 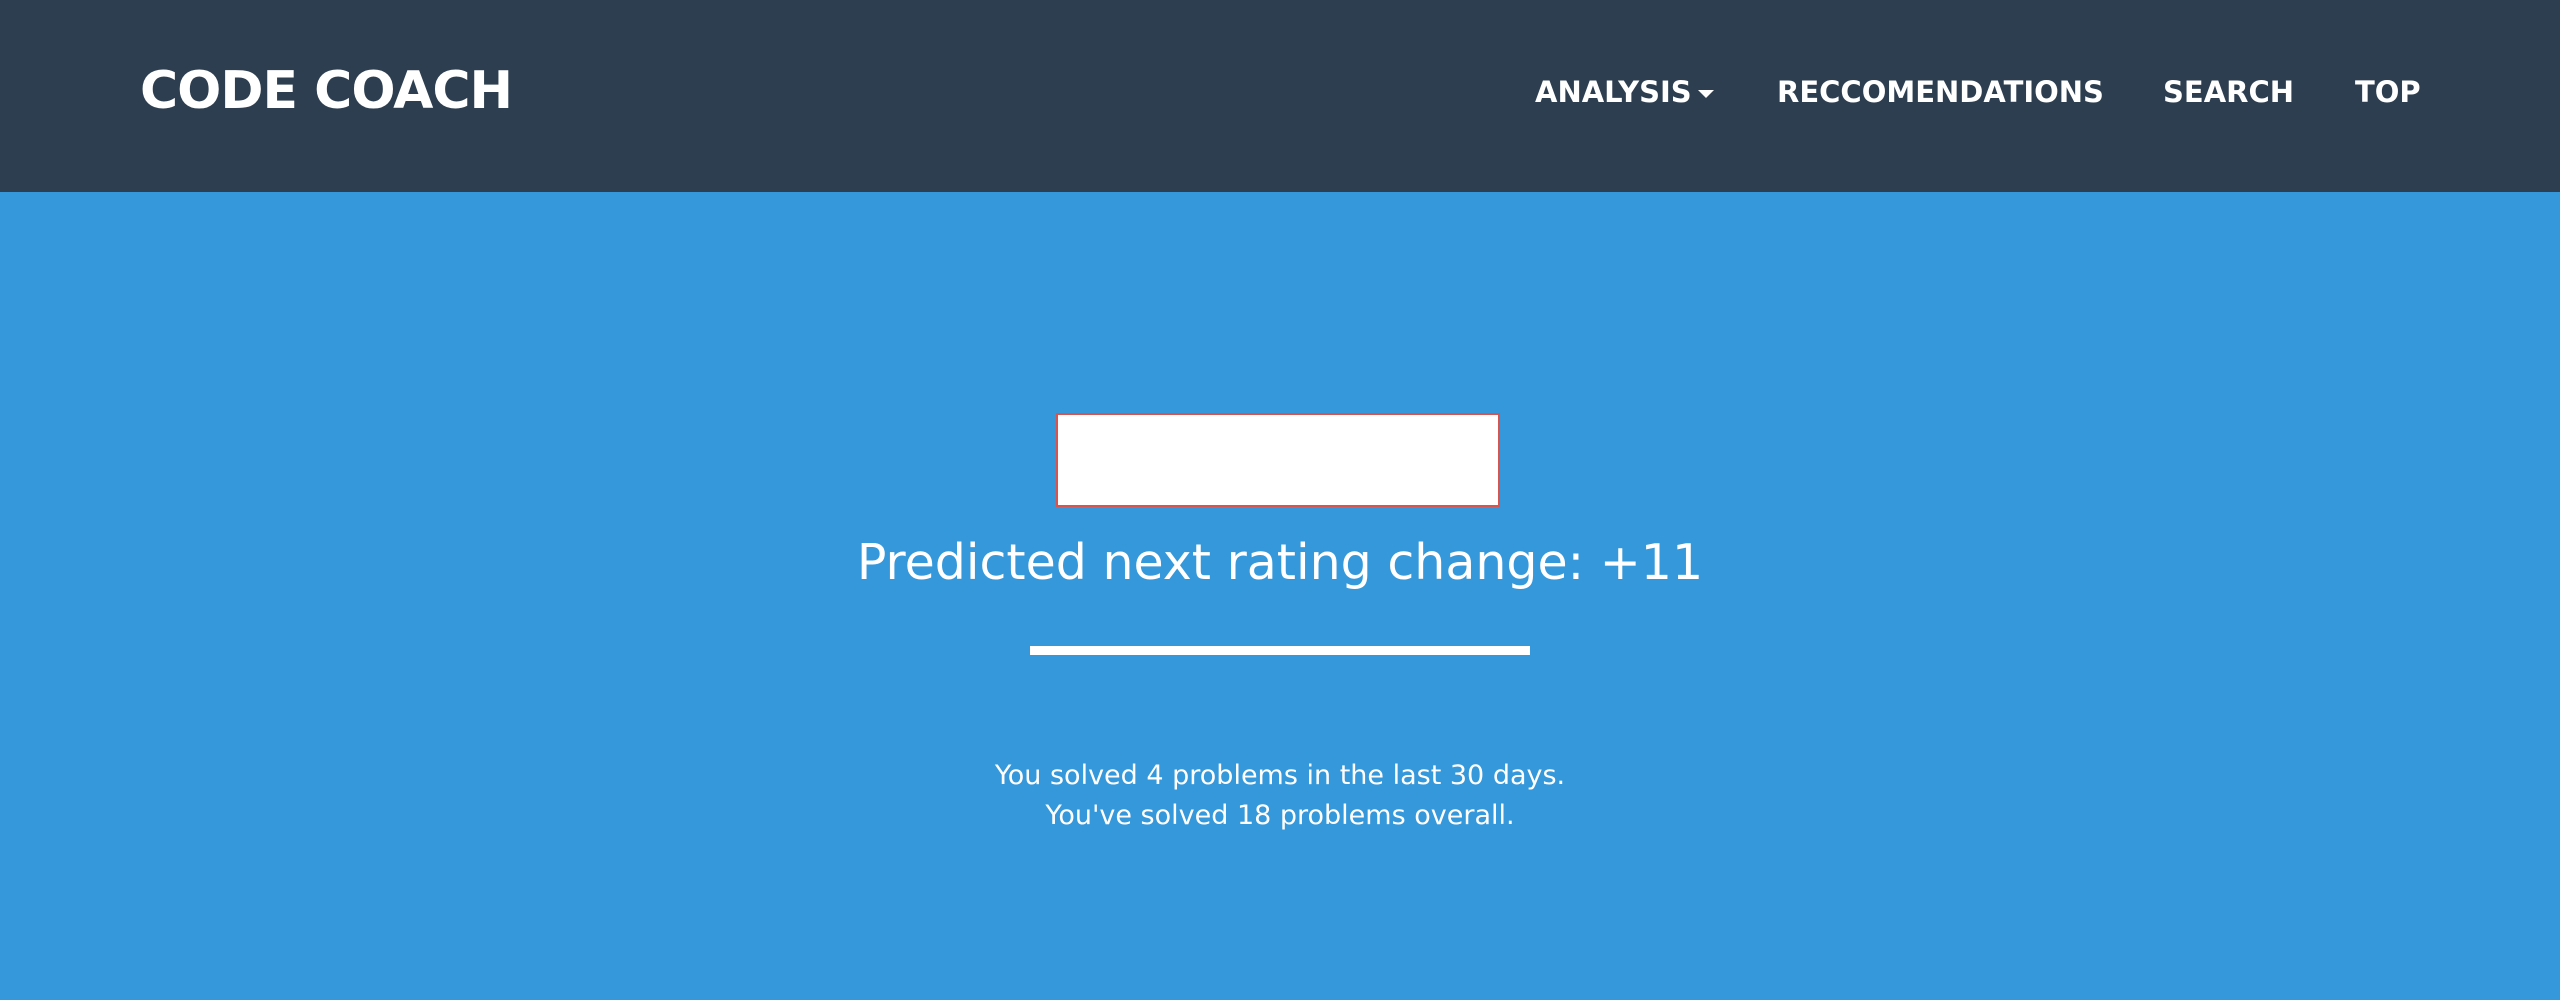 I want to click on nav-reccomendations-link: RECCOMENDATIONS, so click(x=1940, y=92).